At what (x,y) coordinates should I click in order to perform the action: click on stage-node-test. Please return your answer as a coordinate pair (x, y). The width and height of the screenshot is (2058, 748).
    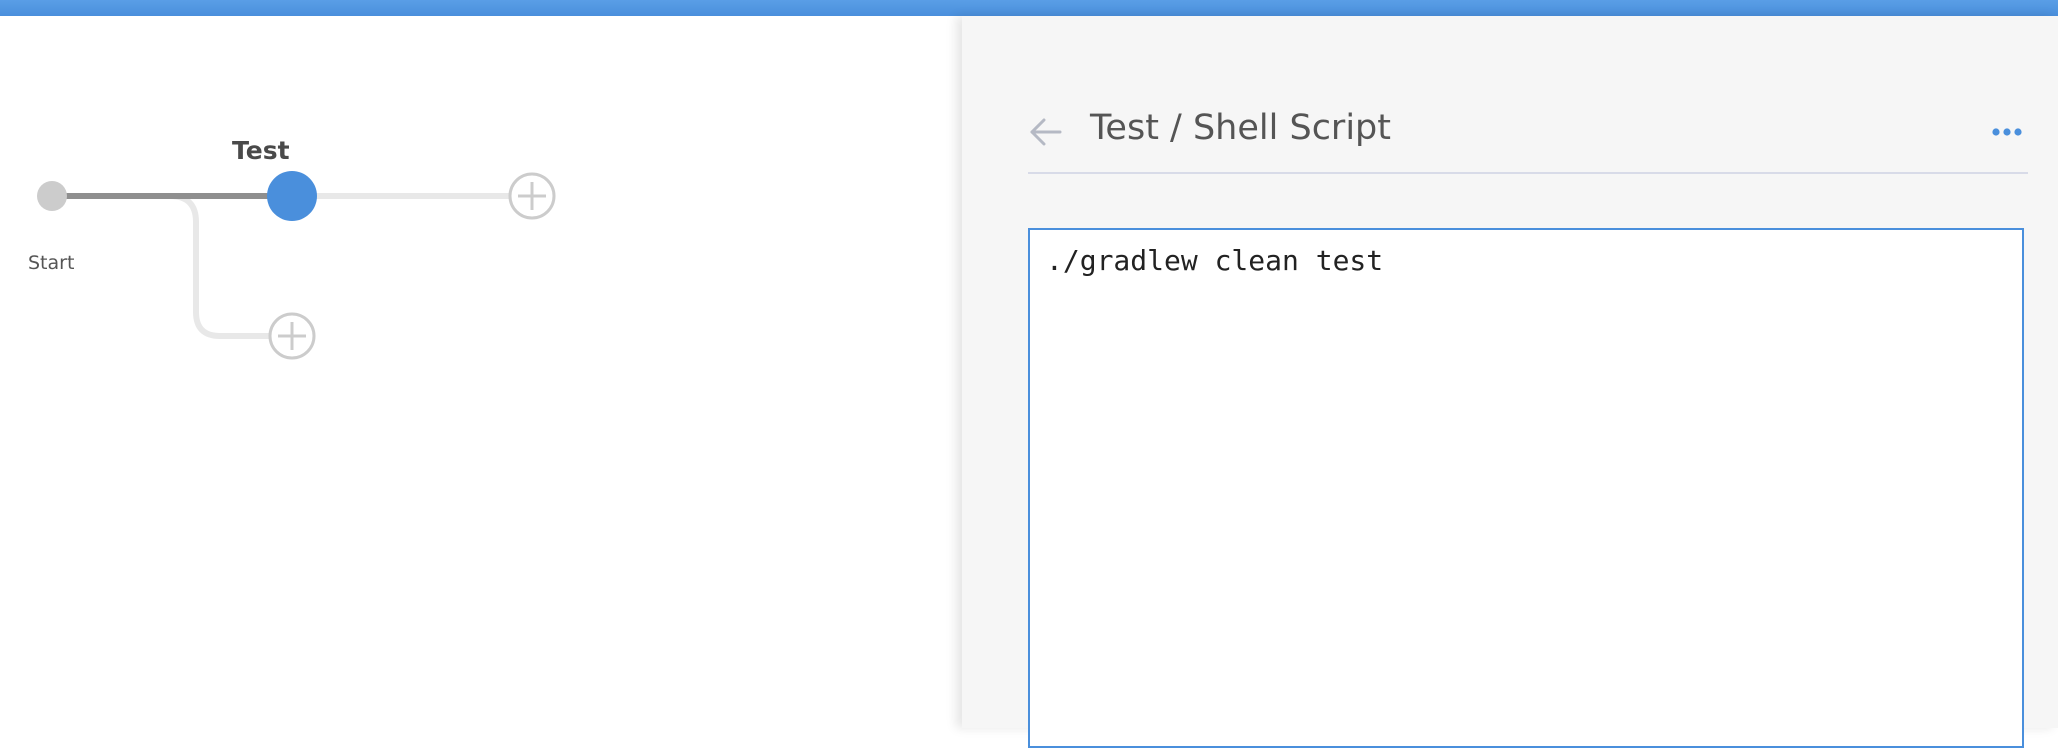
    Looking at the image, I should click on (292, 196).